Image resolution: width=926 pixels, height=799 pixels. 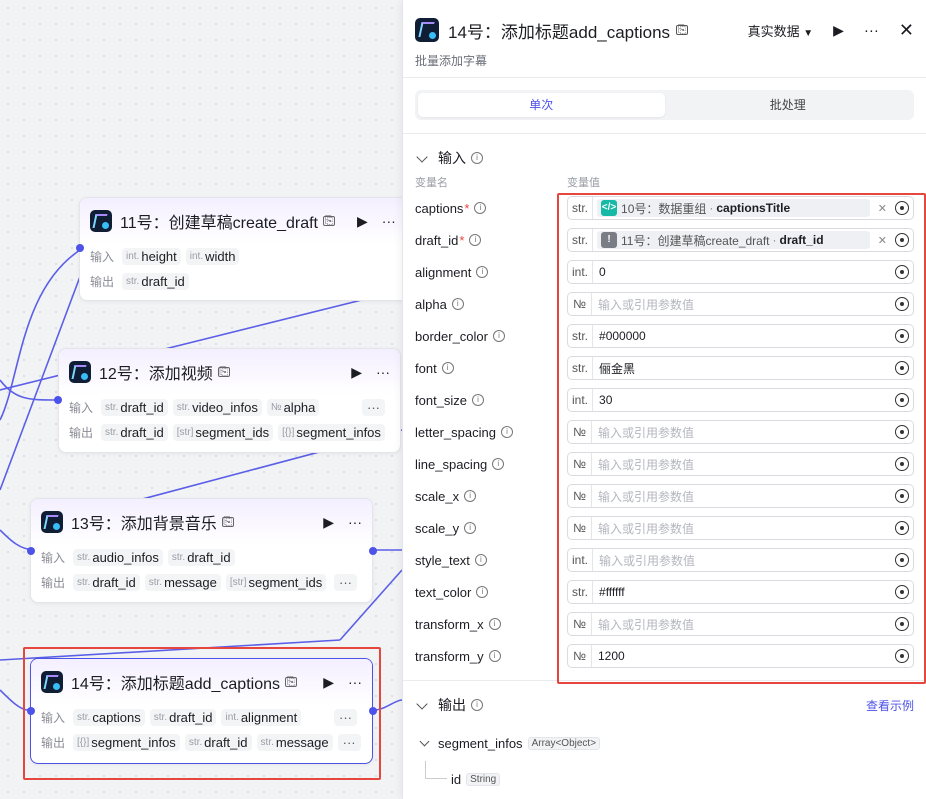 I want to click on param-value: 30, so click(x=744, y=400).